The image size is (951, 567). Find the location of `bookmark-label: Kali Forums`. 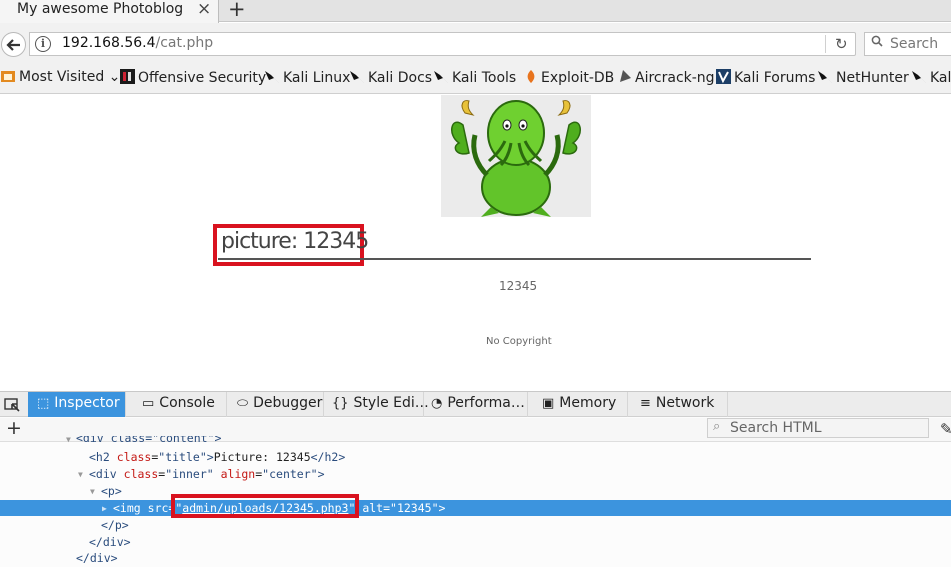

bookmark-label: Kali Forums is located at coordinates (775, 78).